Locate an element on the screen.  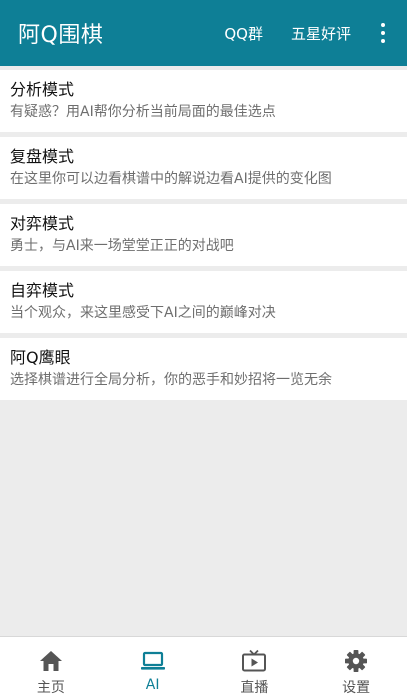
rate-five-star-button: 五星好评 is located at coordinates (321, 33).